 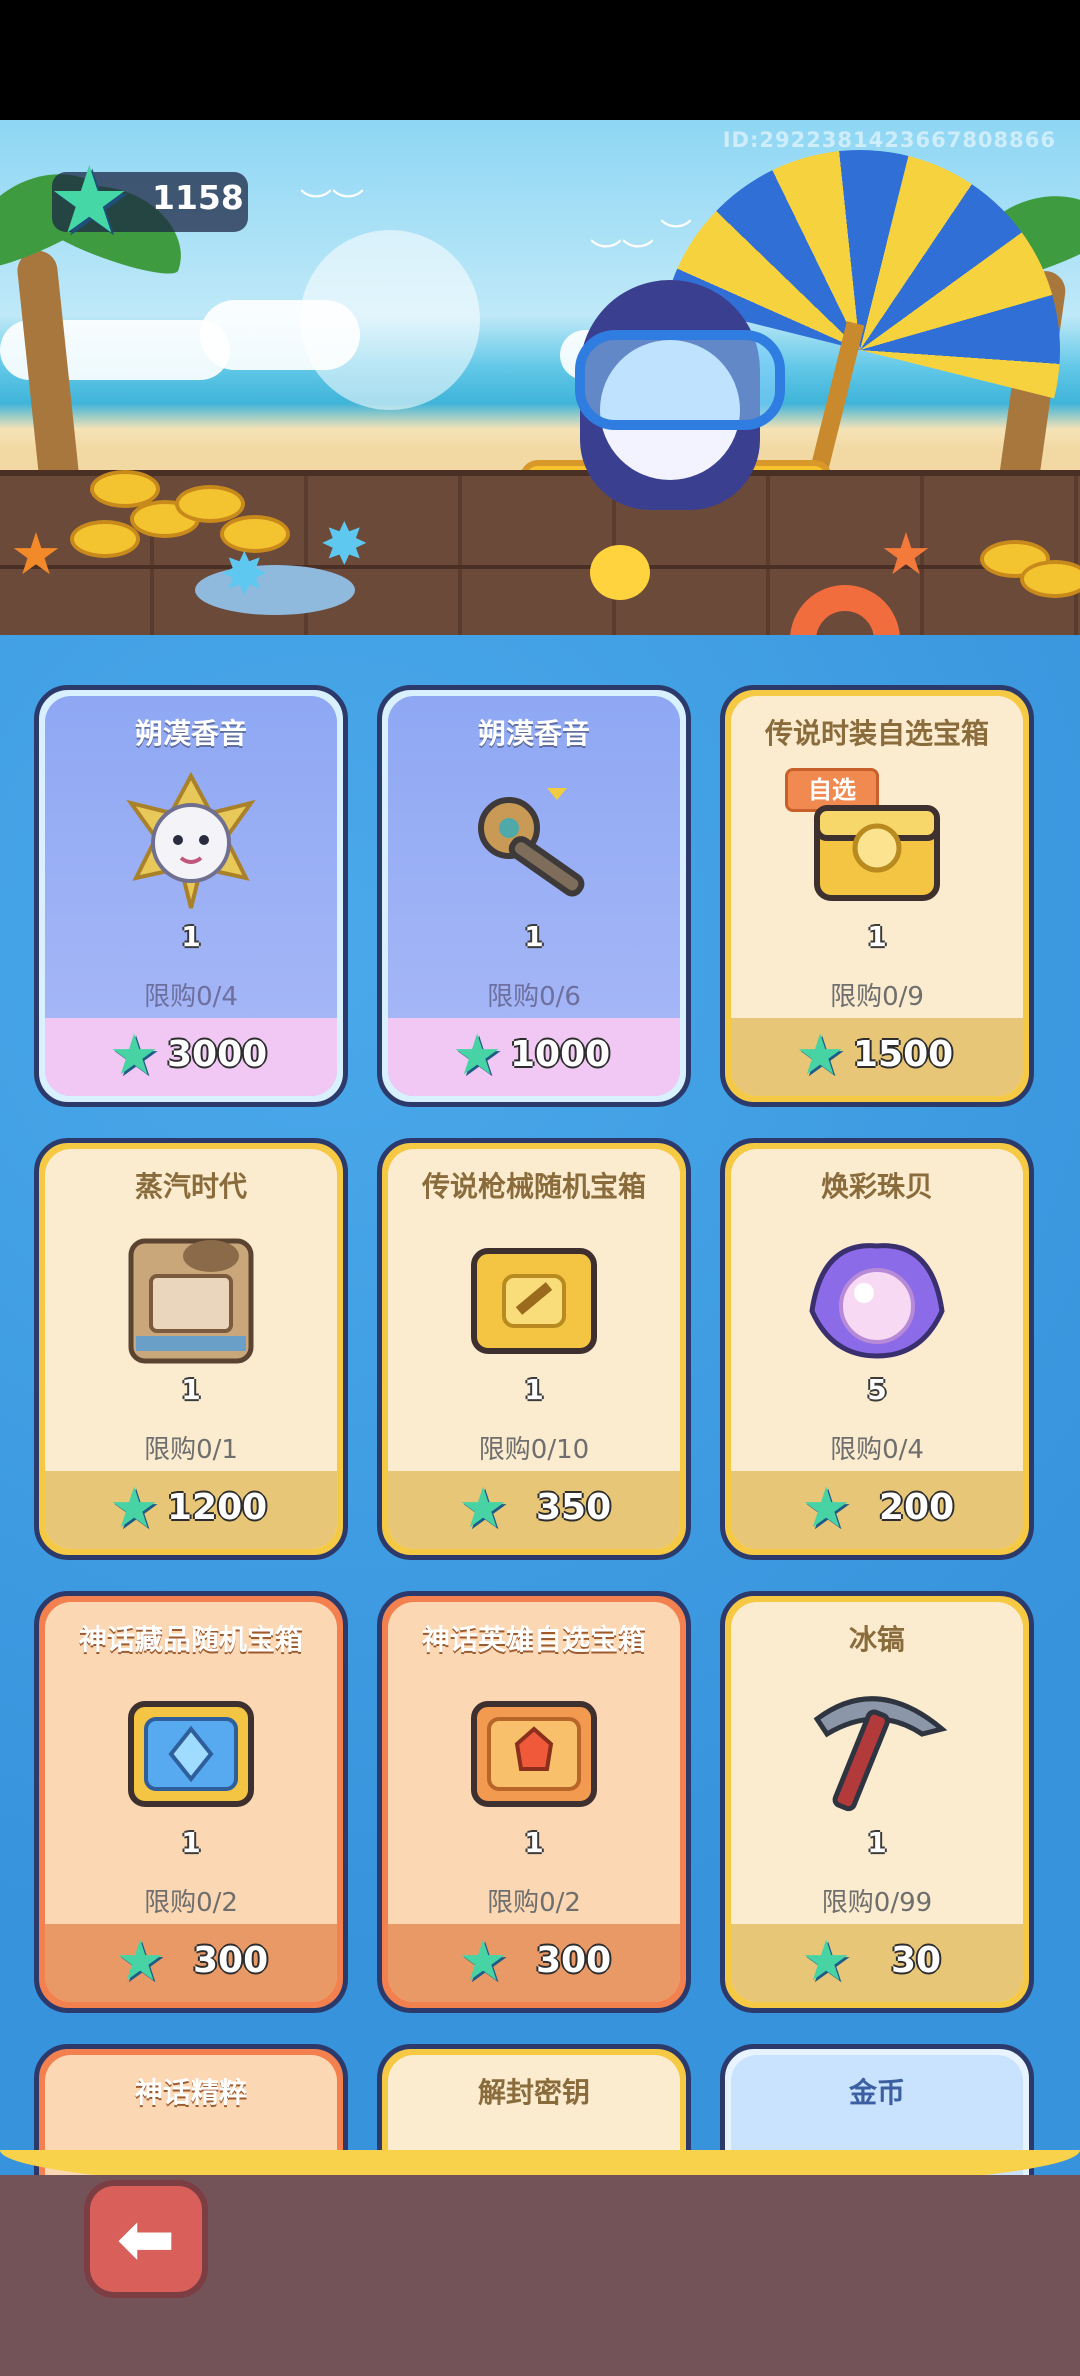 I want to click on purchase-limit: 限购0/10, so click(x=534, y=1450).